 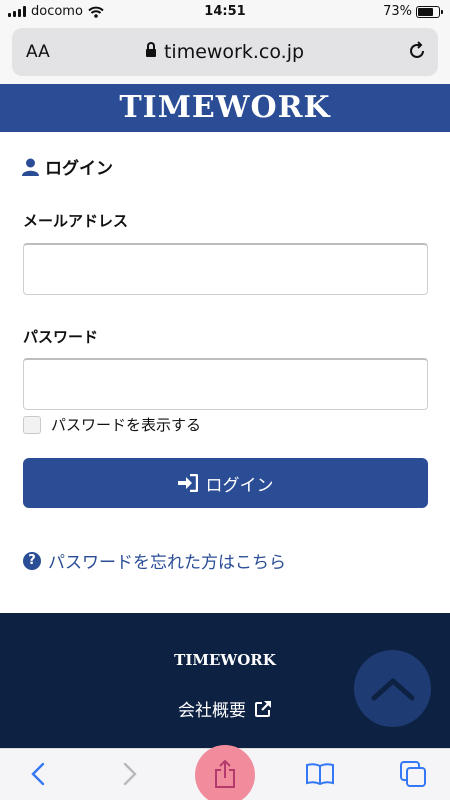 What do you see at coordinates (30, 167) in the screenshot?
I see `user-icon` at bounding box center [30, 167].